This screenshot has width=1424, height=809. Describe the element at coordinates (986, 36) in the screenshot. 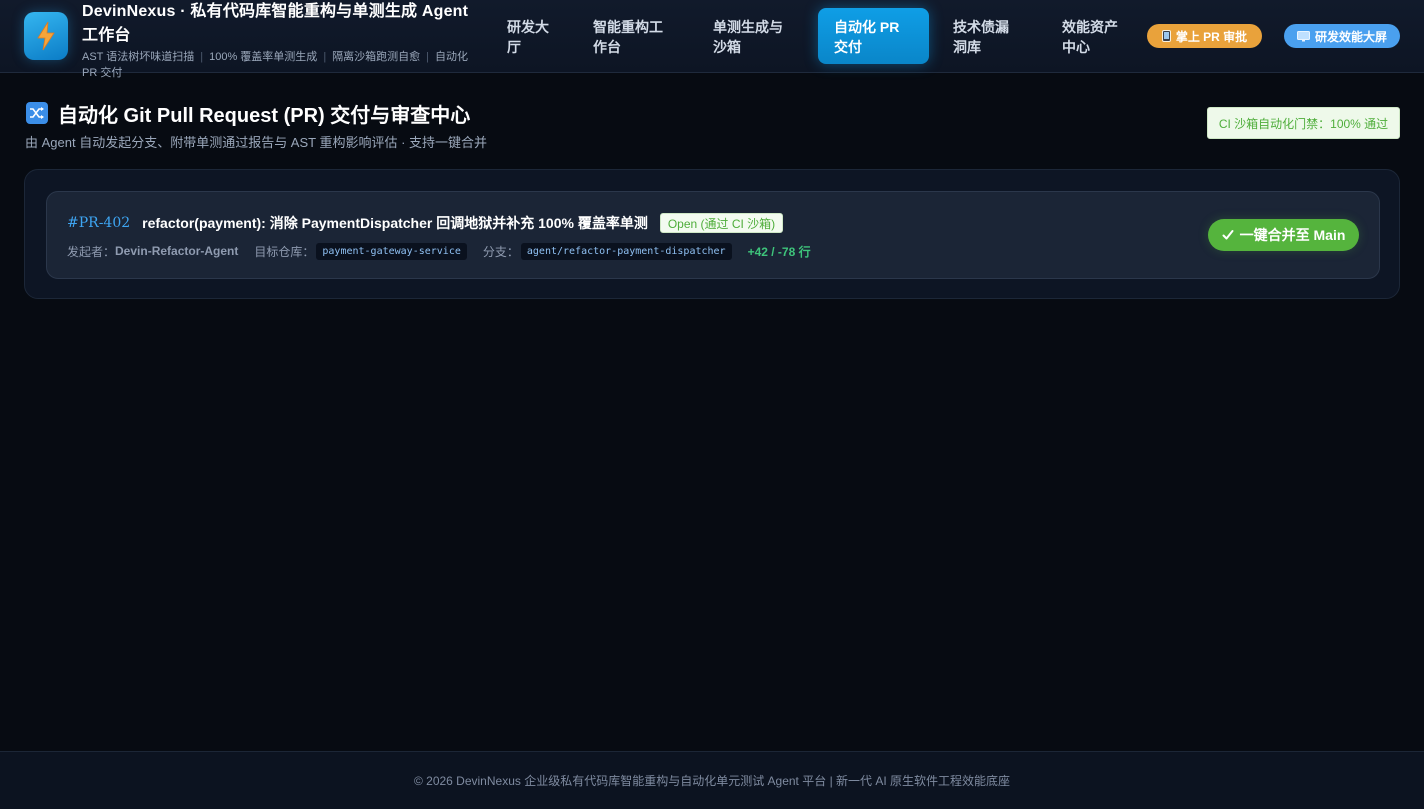

I see `nav-item-tech-debt: 技术债漏洞库` at that location.